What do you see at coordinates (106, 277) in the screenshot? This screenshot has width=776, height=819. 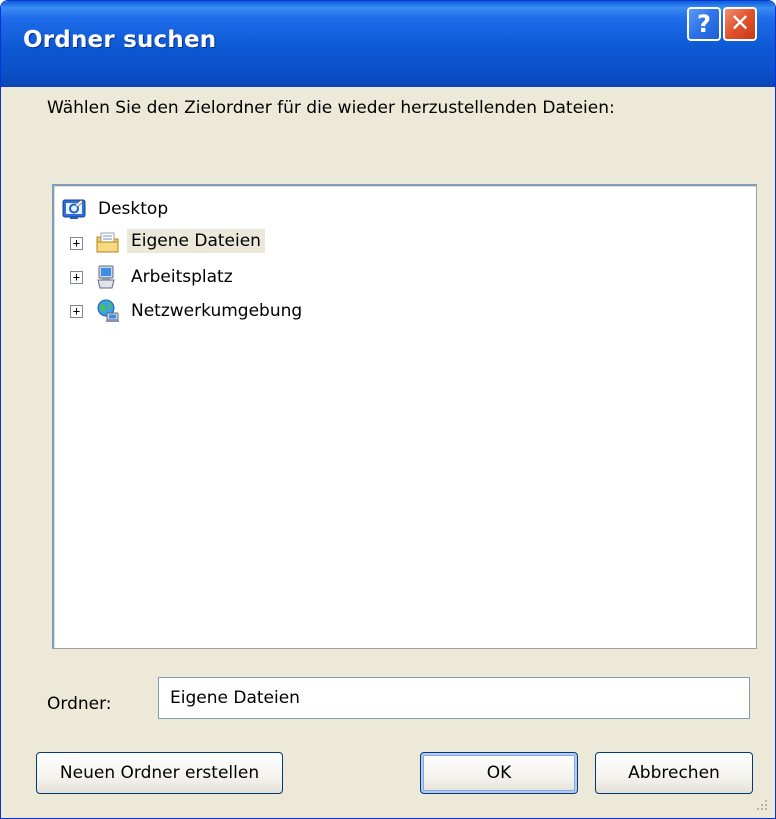 I see `my-computer-icon` at bounding box center [106, 277].